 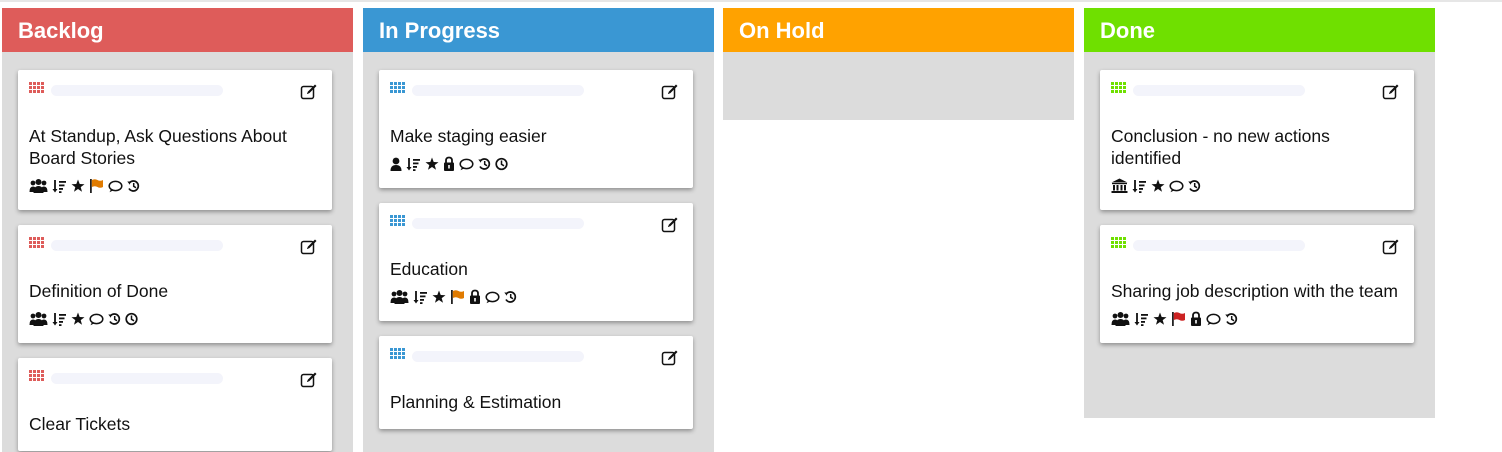 I want to click on card: Planning & Estimation, so click(x=536, y=382).